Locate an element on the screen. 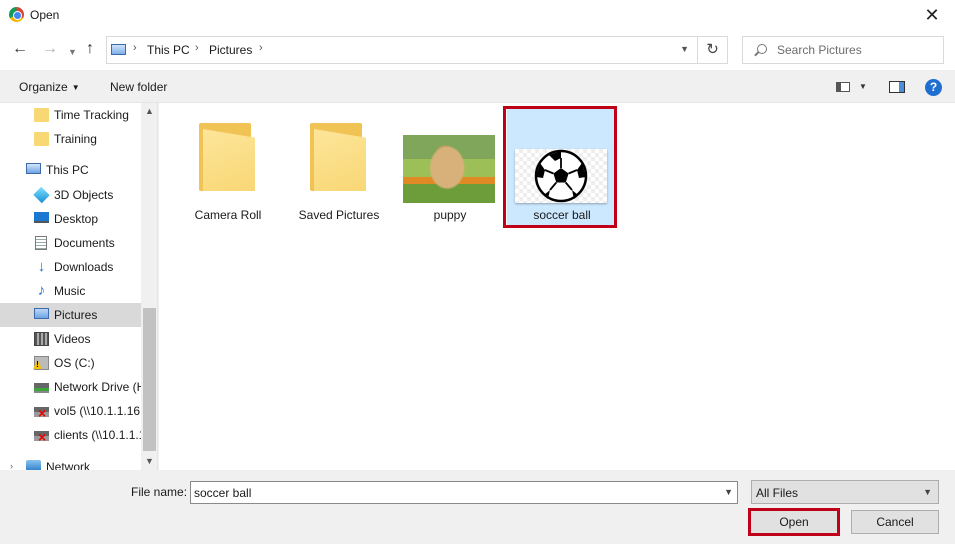  nav-item-os-drive: OS (C:) is located at coordinates (70, 363).